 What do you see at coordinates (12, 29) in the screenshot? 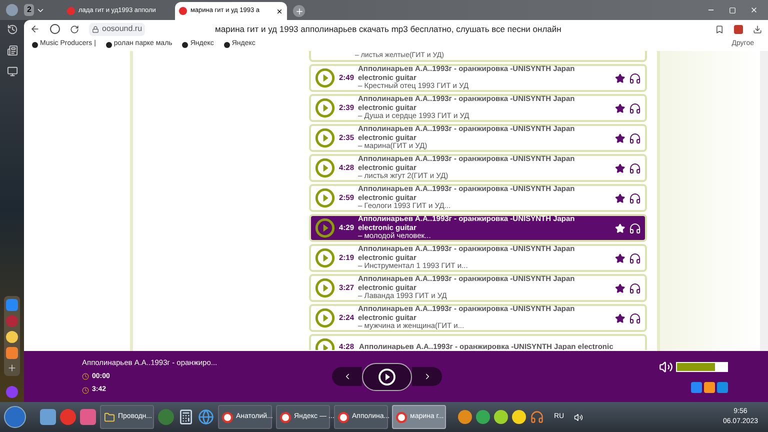
I see `history-icon` at bounding box center [12, 29].